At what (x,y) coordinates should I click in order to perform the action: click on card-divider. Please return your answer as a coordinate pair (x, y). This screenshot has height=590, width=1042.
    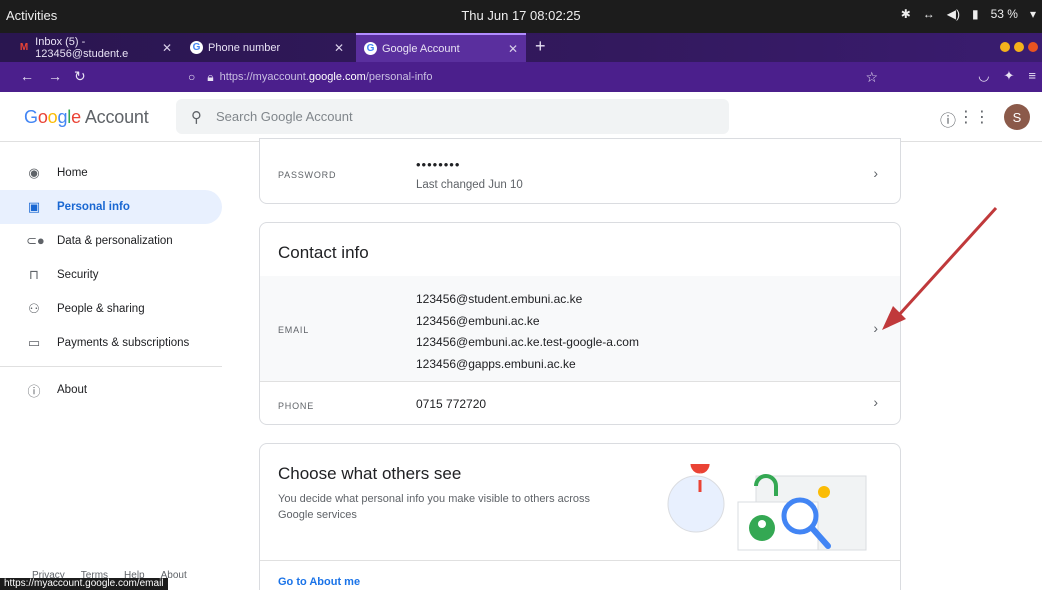
    Looking at the image, I should click on (580, 560).